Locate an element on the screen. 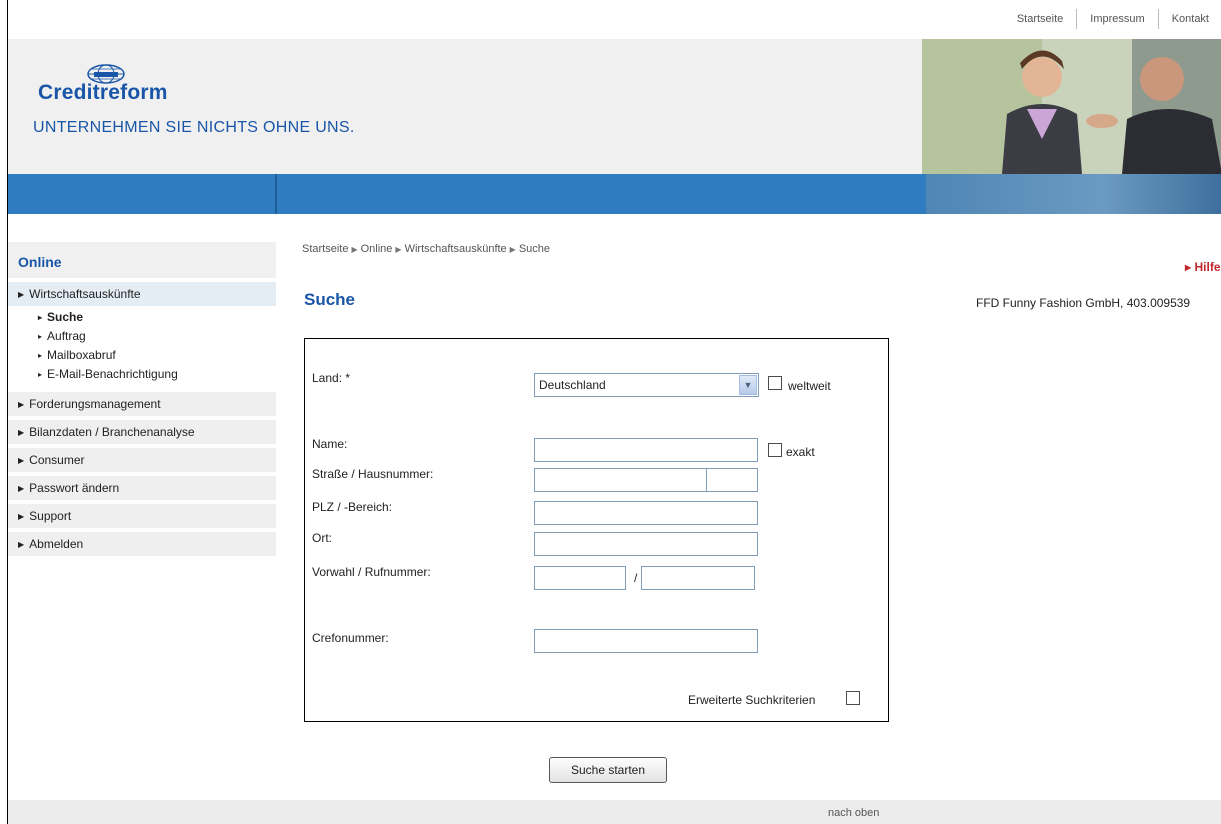 This screenshot has height=824, width=1221. strasse-label: Straße / Hausnummer: is located at coordinates (373, 474).